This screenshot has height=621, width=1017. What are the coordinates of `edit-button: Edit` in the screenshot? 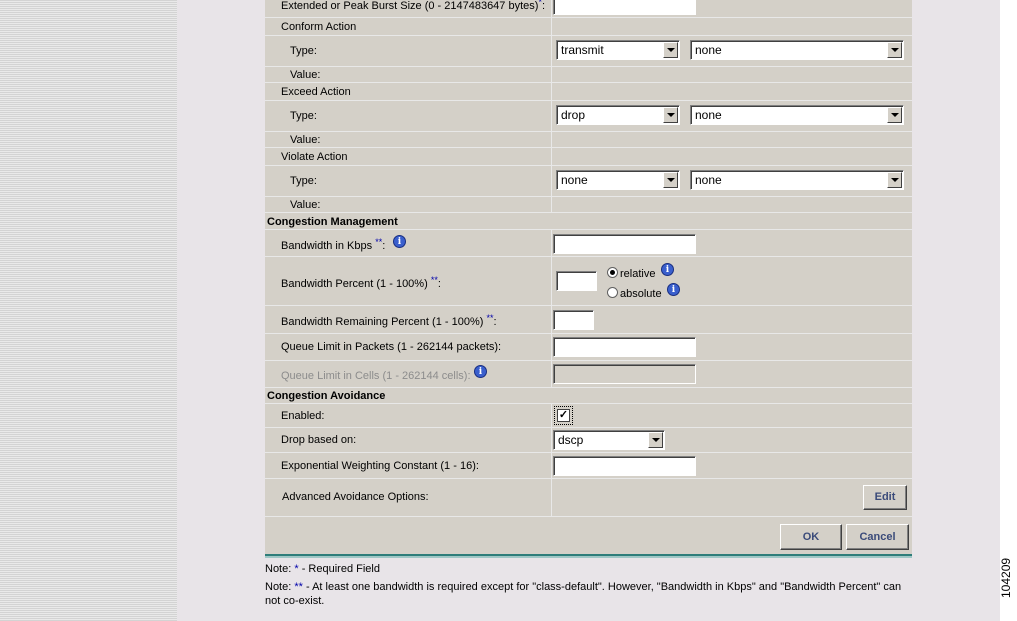 It's located at (885, 497).